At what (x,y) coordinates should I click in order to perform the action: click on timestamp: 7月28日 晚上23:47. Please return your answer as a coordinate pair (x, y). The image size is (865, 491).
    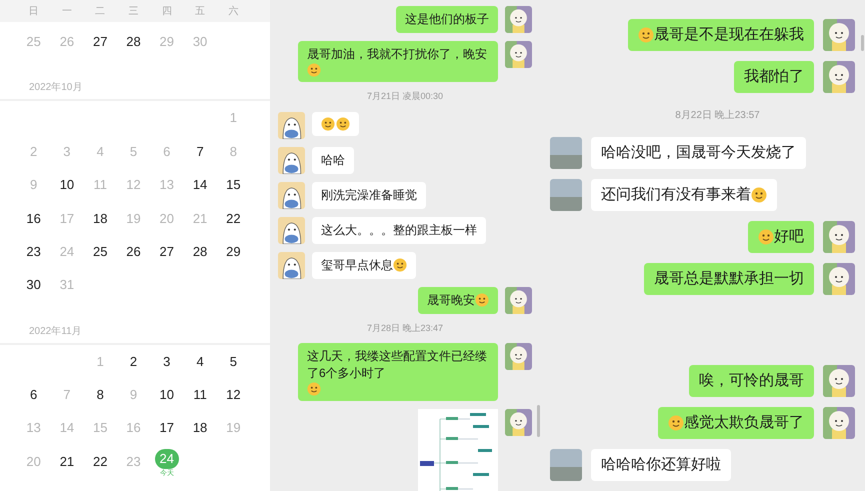
    Looking at the image, I should click on (405, 328).